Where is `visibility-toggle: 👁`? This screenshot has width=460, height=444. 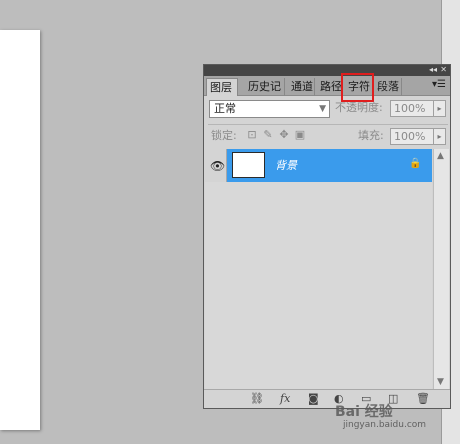
visibility-toggle: 👁 is located at coordinates (216, 165).